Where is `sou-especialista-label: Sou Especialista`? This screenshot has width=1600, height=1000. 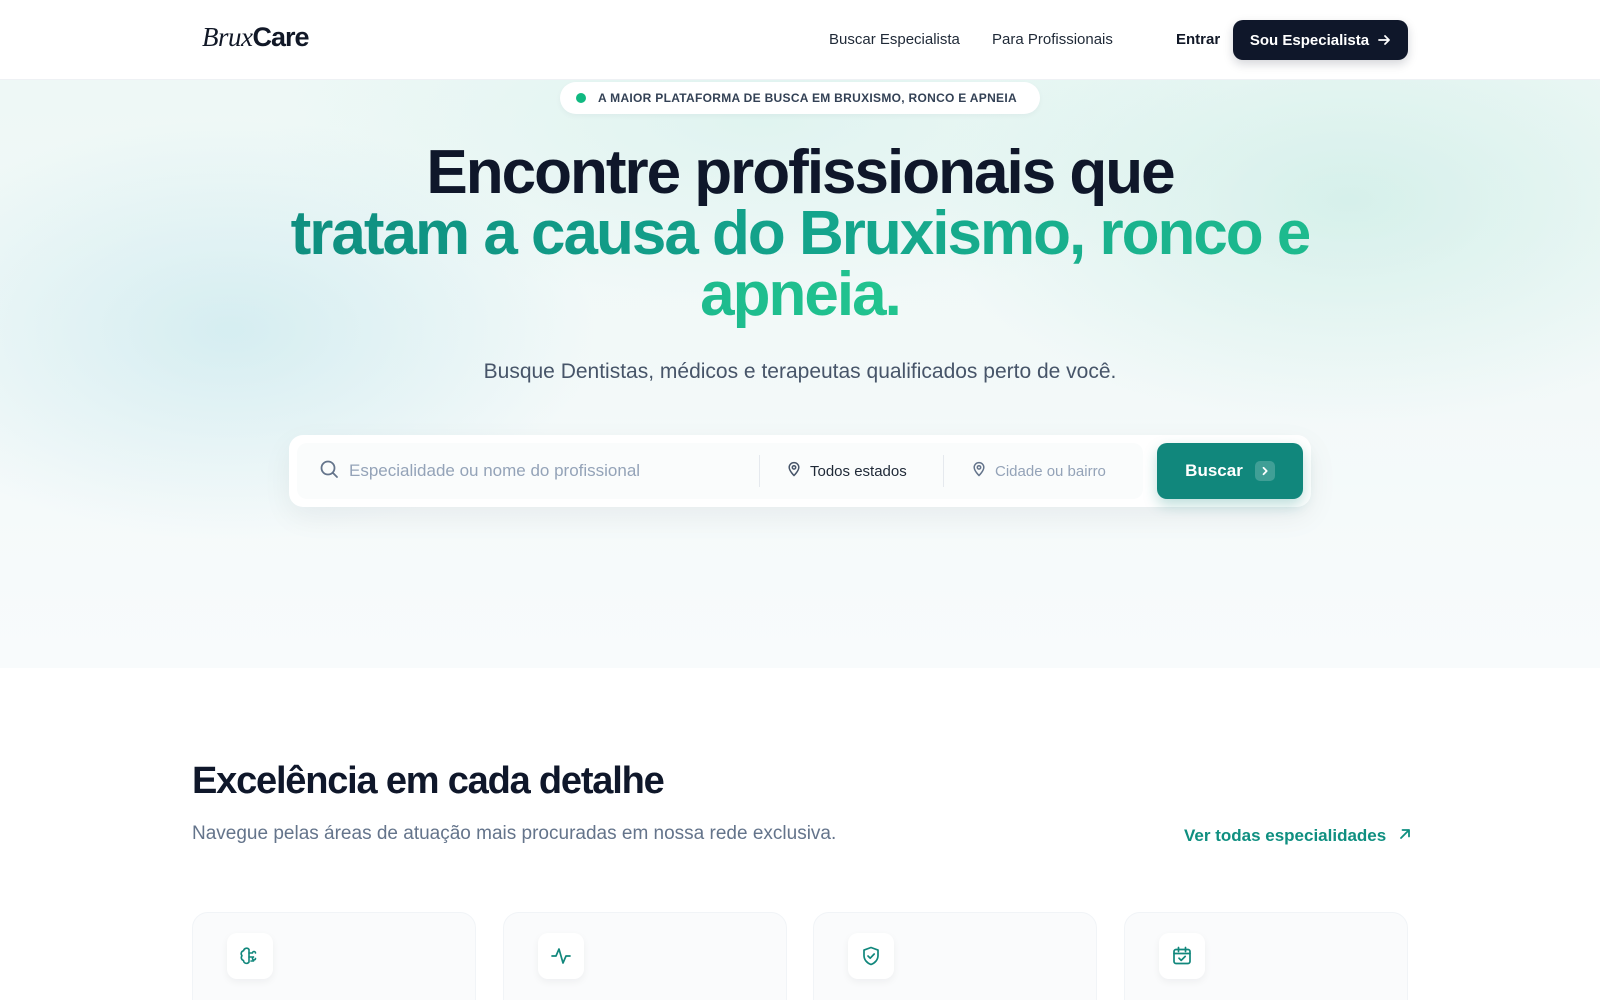
sou-especialista-label: Sou Especialista is located at coordinates (1309, 40).